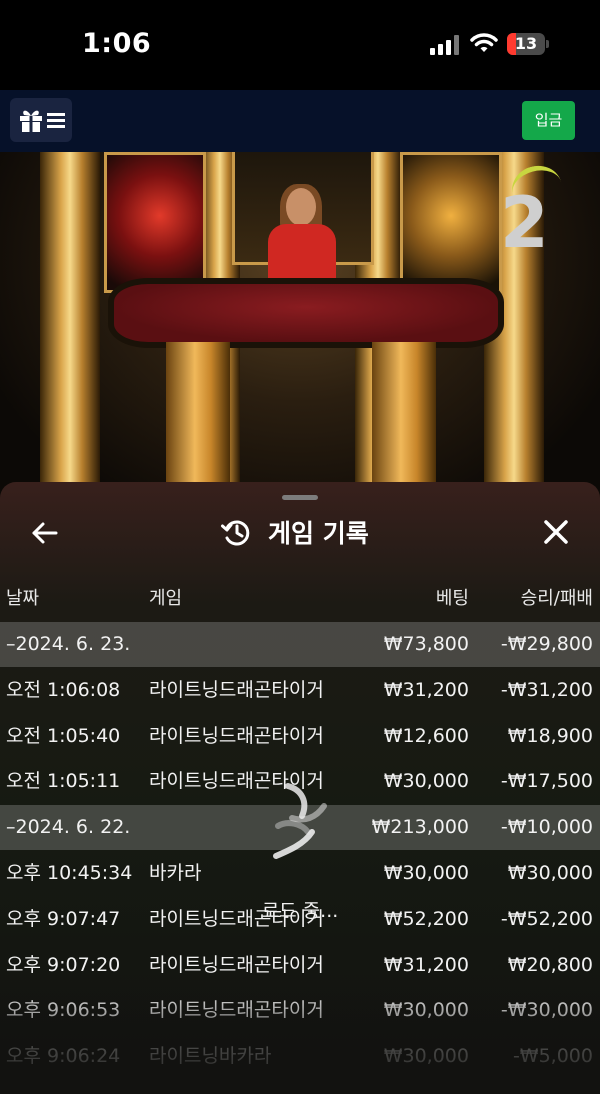 The height and width of the screenshot is (1094, 600). What do you see at coordinates (546, 1010) in the screenshot?
I see `row-win-loss: -₩30,000` at bounding box center [546, 1010].